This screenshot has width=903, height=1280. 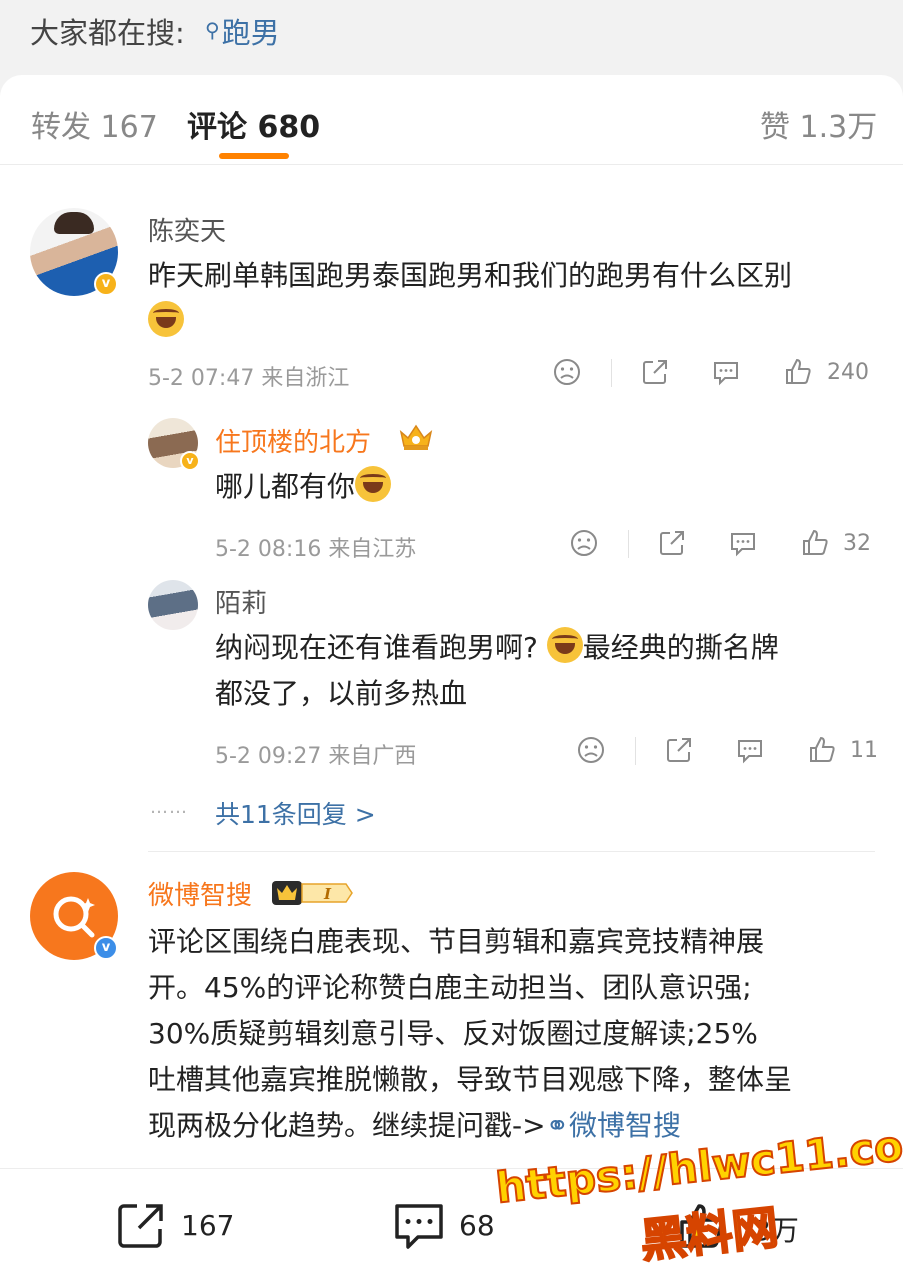 What do you see at coordinates (212, 30) in the screenshot?
I see `search-icon: ⚲` at bounding box center [212, 30].